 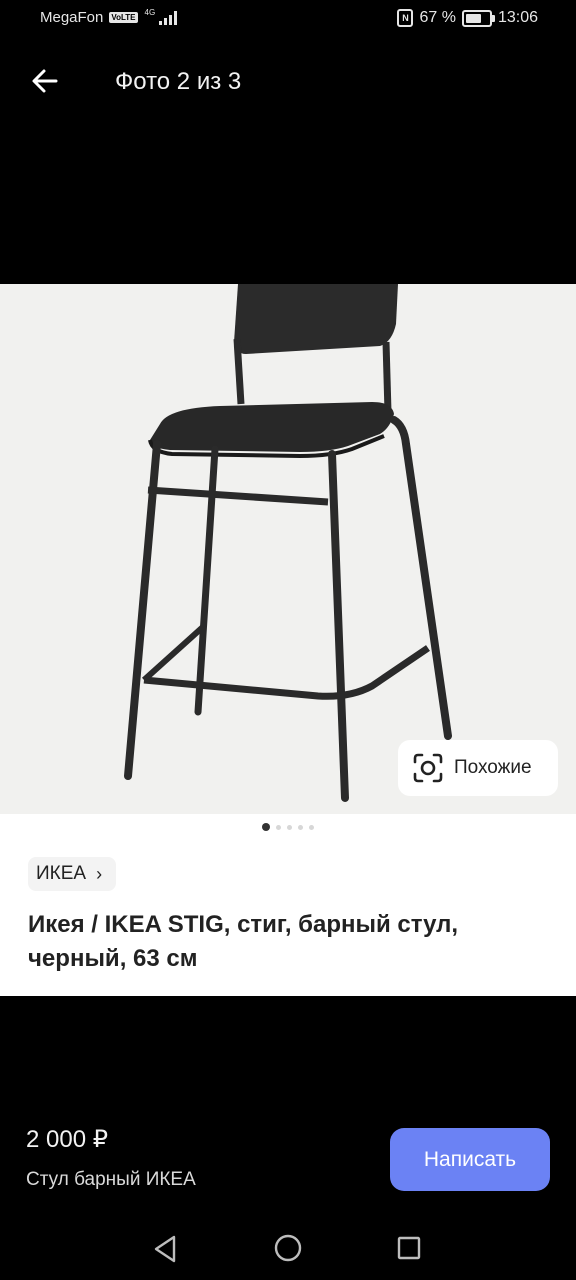 What do you see at coordinates (72, 17) in the screenshot?
I see `carrier-label: MegaFon` at bounding box center [72, 17].